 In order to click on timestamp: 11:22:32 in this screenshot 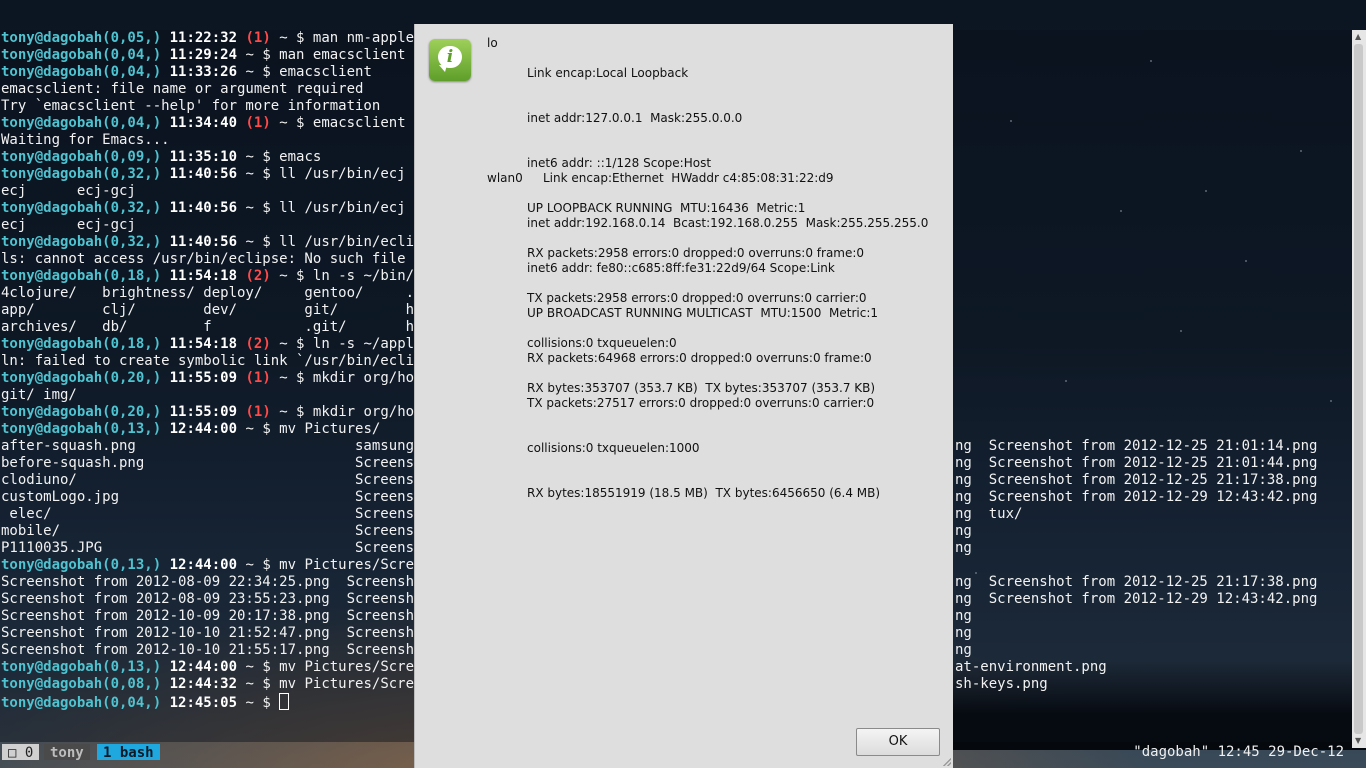, I will do `click(203, 38)`.